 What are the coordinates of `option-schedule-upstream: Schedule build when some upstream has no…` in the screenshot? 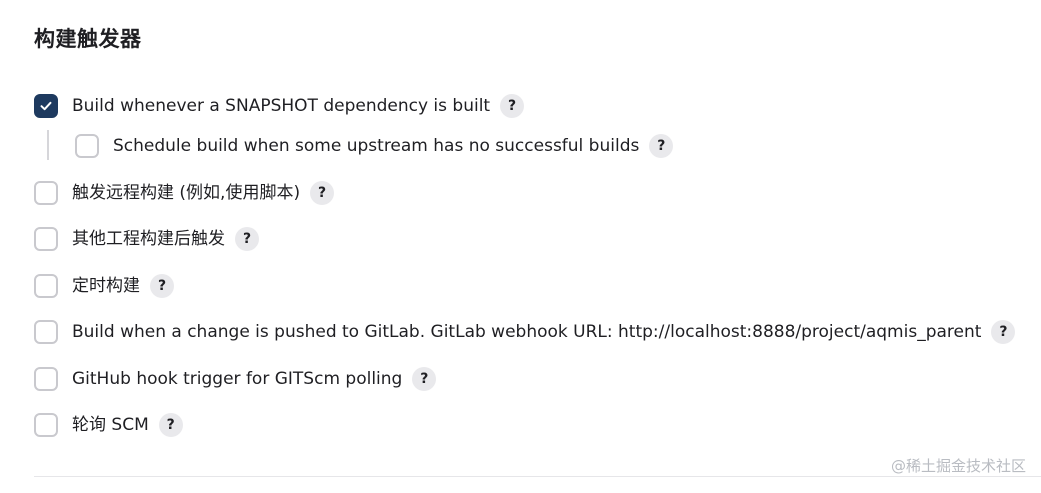 It's located at (374, 146).